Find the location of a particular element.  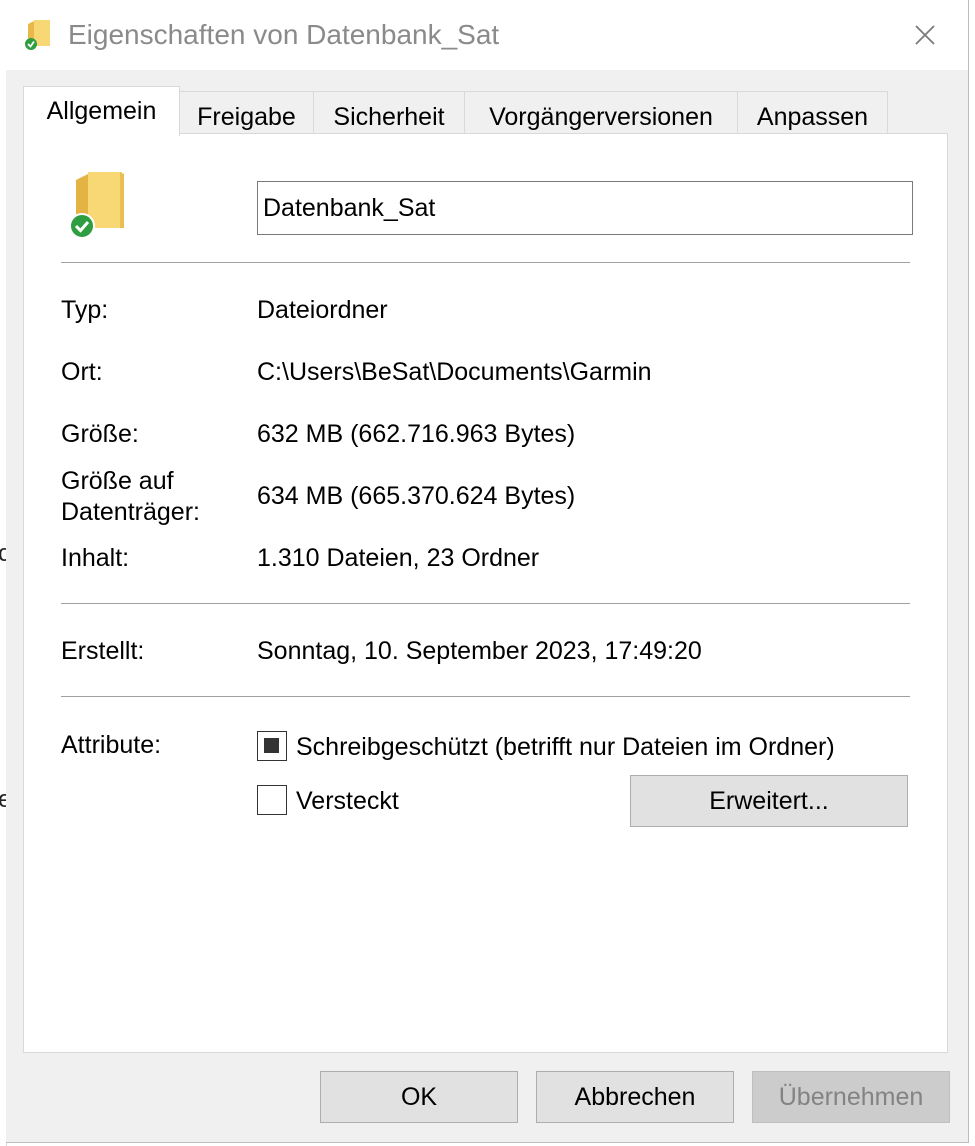

size-label: Größe: is located at coordinates (100, 434).